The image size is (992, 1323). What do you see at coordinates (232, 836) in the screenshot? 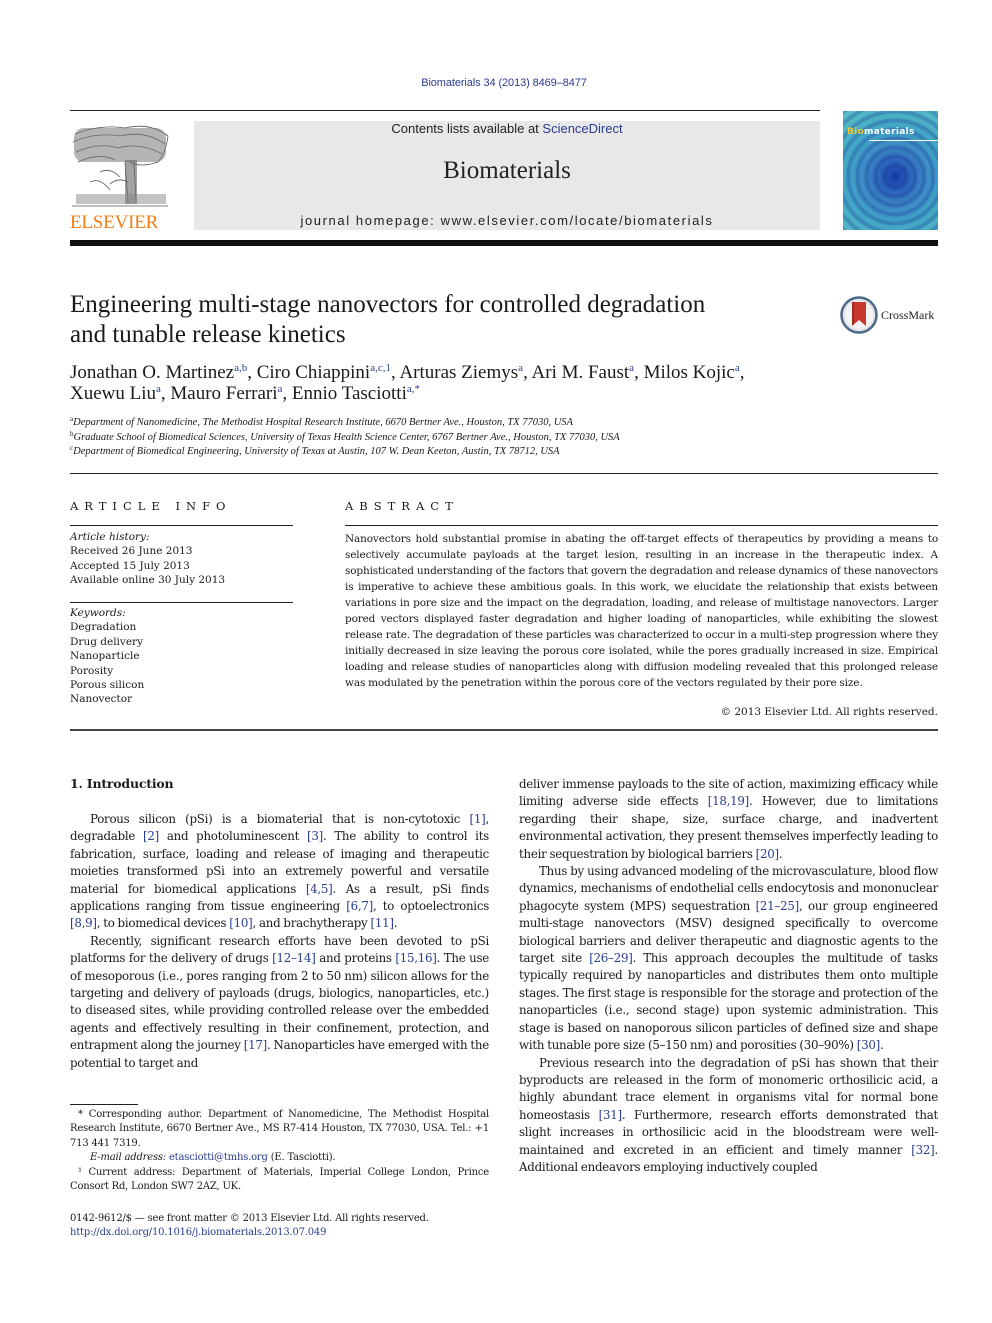
I see `body-text: and photoluminescent` at bounding box center [232, 836].